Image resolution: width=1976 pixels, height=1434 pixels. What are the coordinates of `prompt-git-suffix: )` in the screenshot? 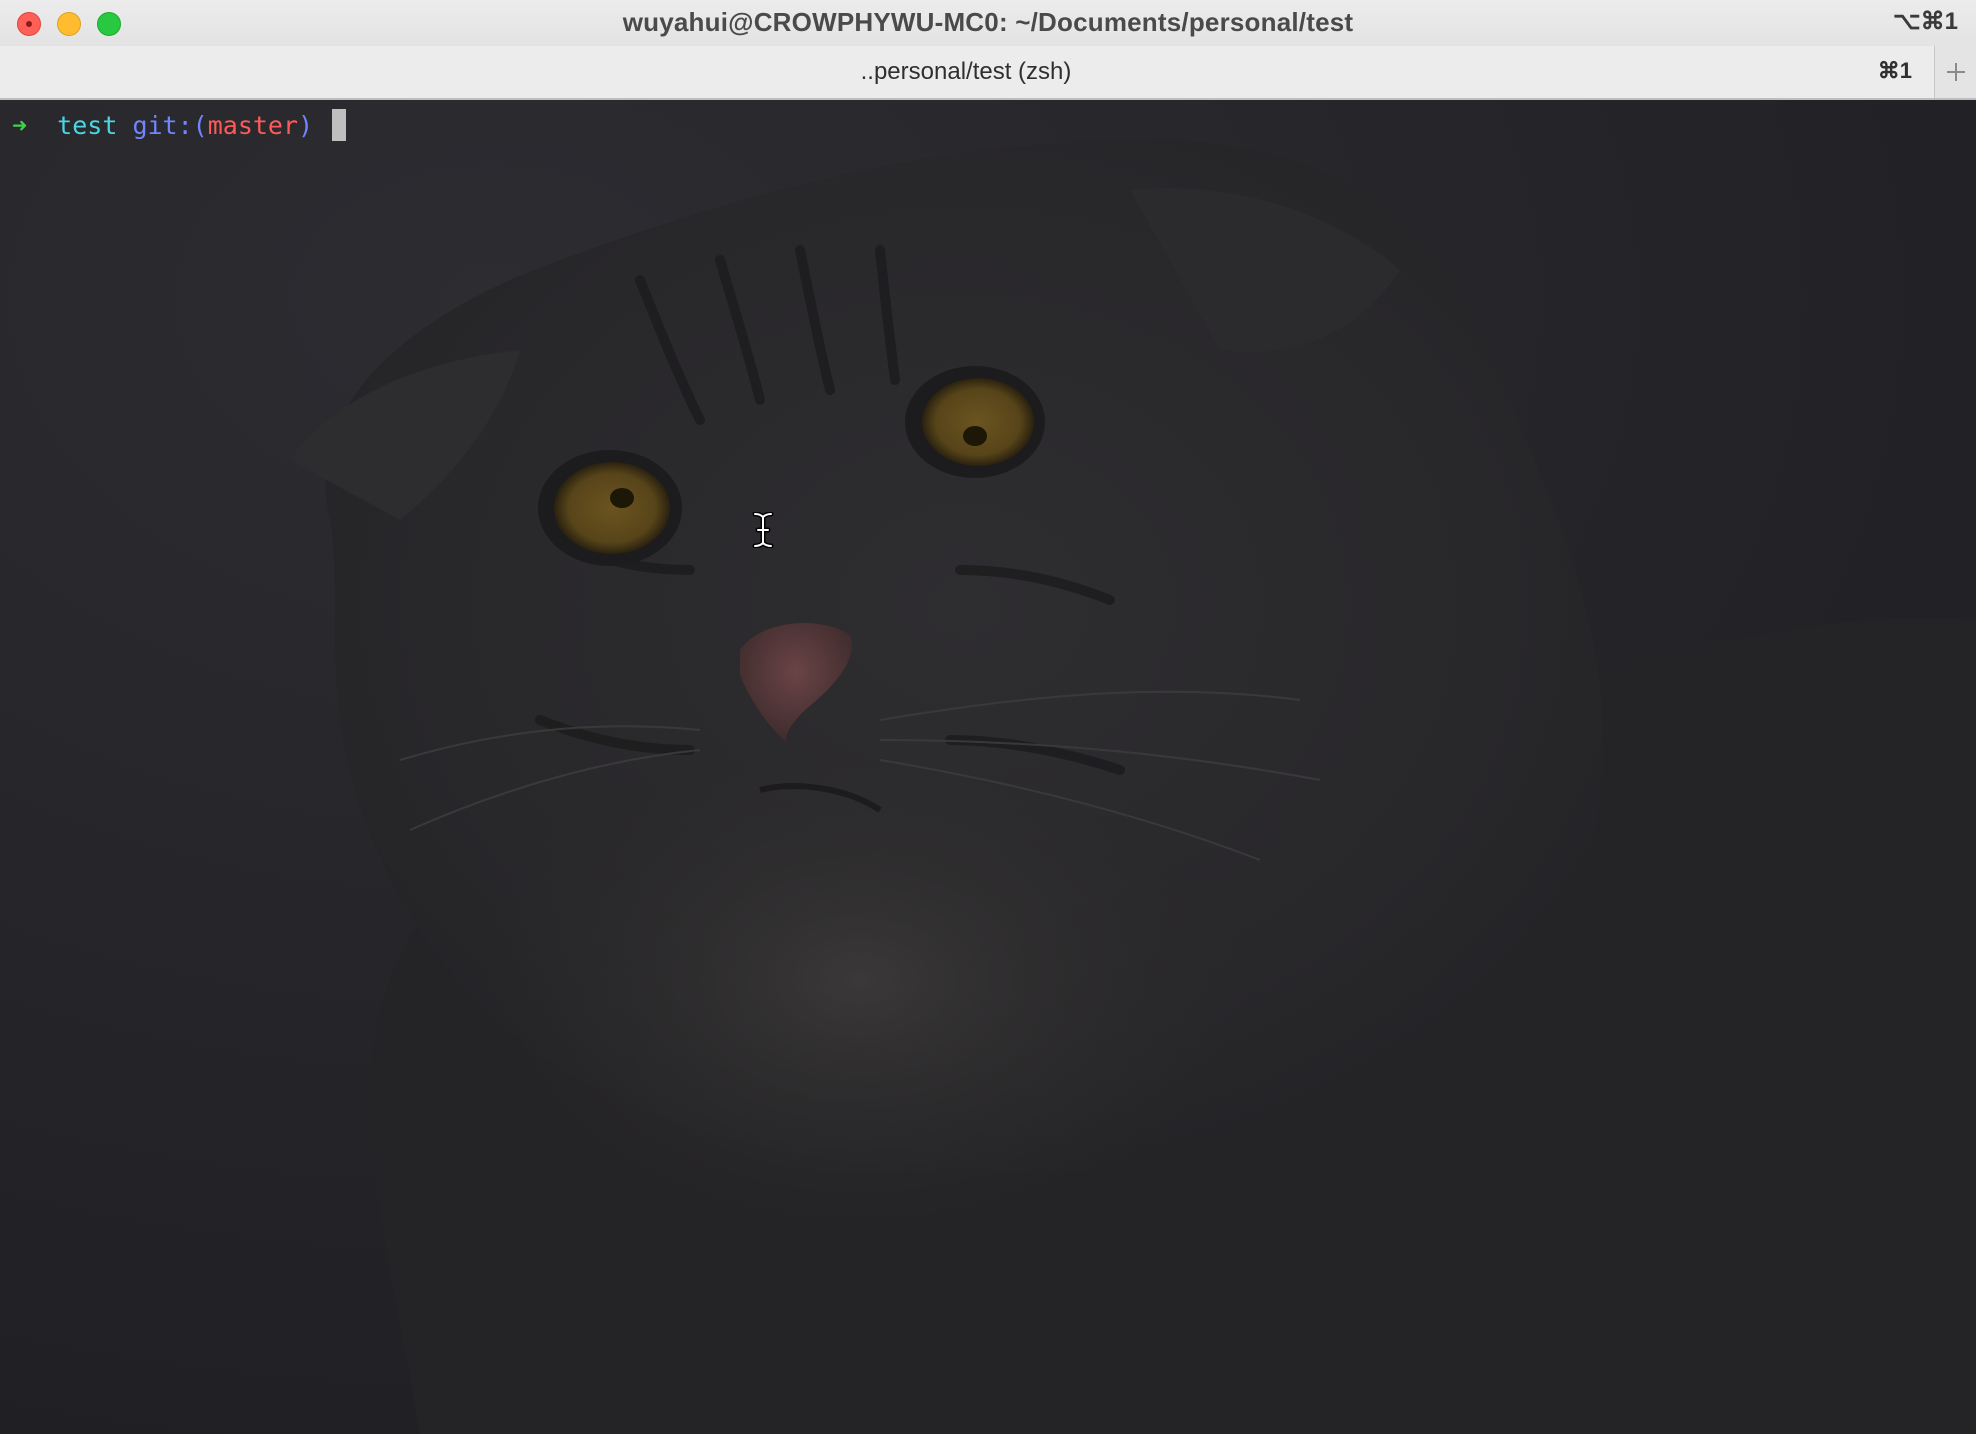 It's located at (306, 125).